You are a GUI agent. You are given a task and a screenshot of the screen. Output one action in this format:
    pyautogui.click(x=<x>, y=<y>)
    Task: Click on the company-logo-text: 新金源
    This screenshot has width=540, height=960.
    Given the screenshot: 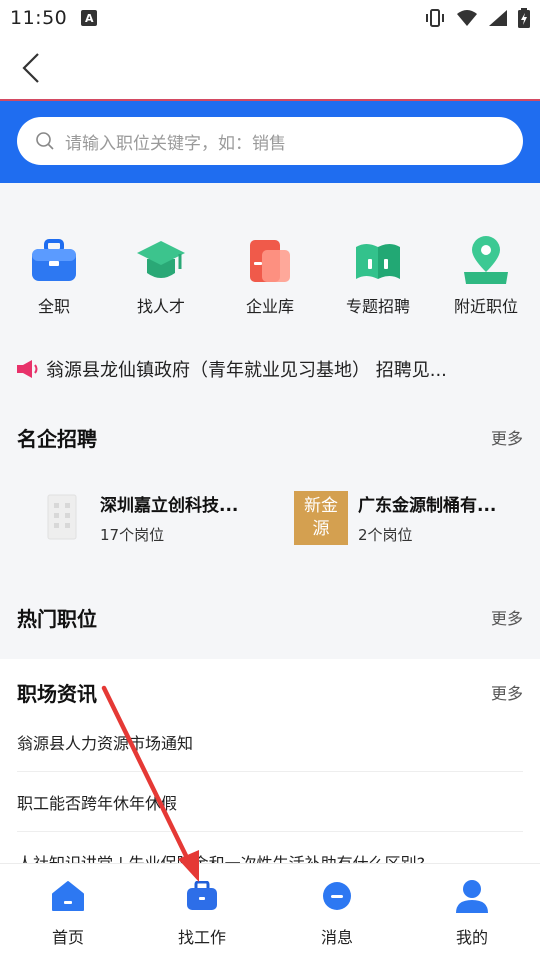 What is the action you would take?
    pyautogui.click(x=321, y=517)
    